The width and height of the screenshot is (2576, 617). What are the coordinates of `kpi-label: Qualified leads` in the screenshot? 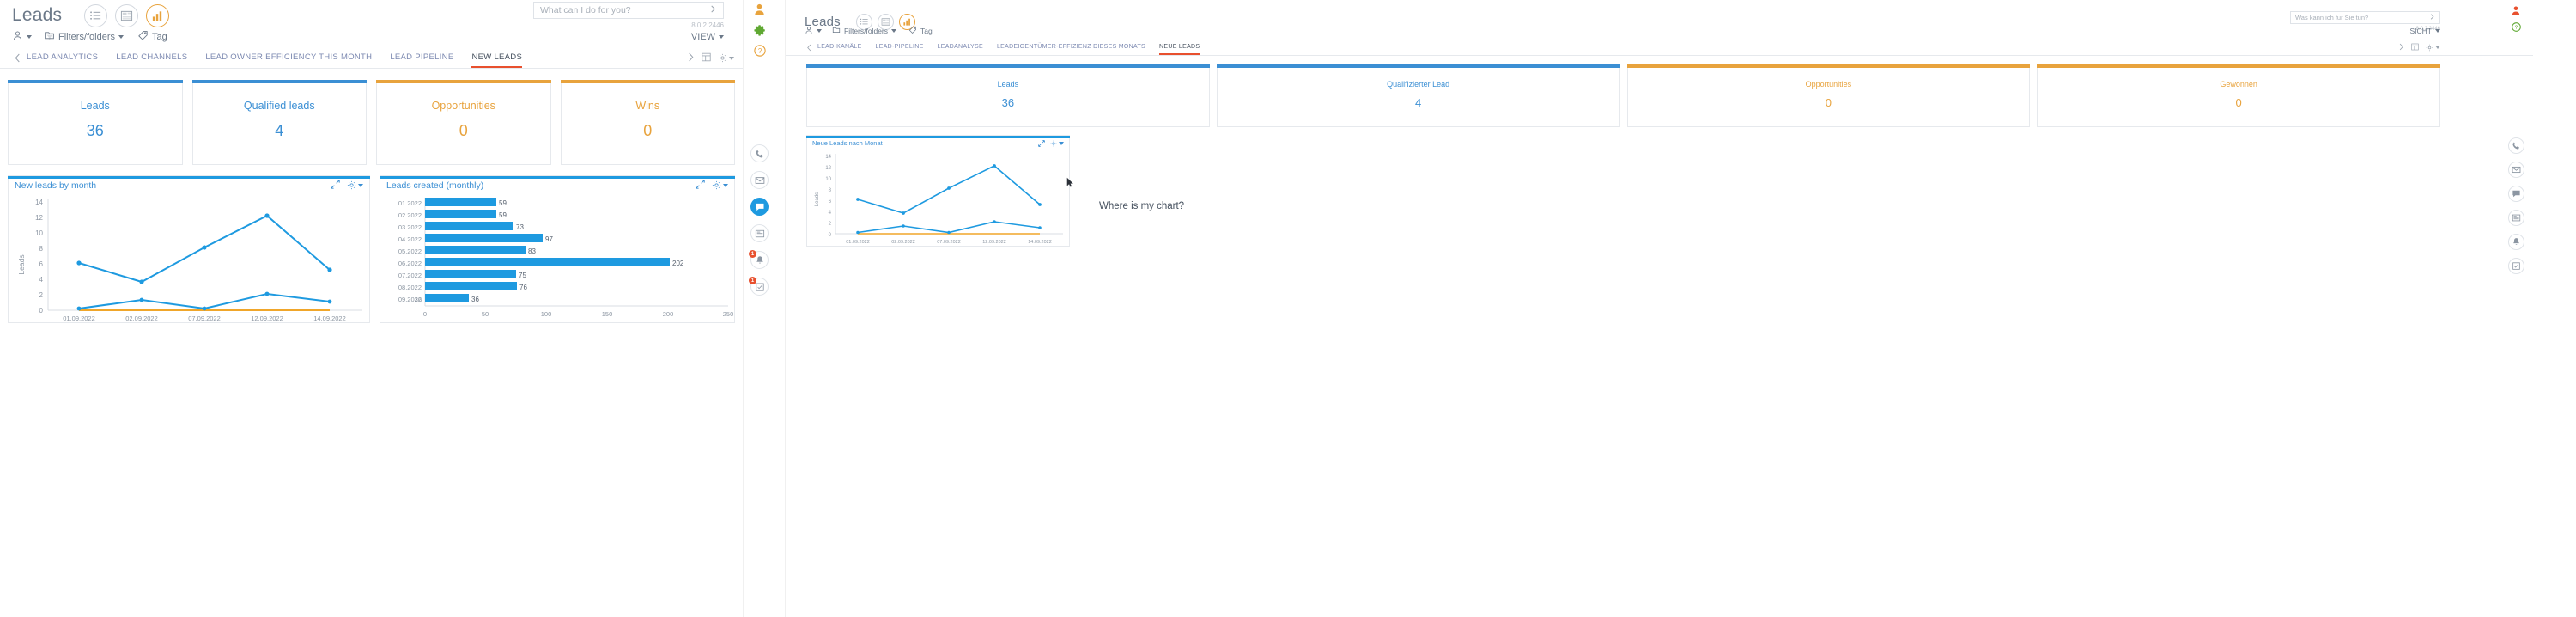 It's located at (279, 106).